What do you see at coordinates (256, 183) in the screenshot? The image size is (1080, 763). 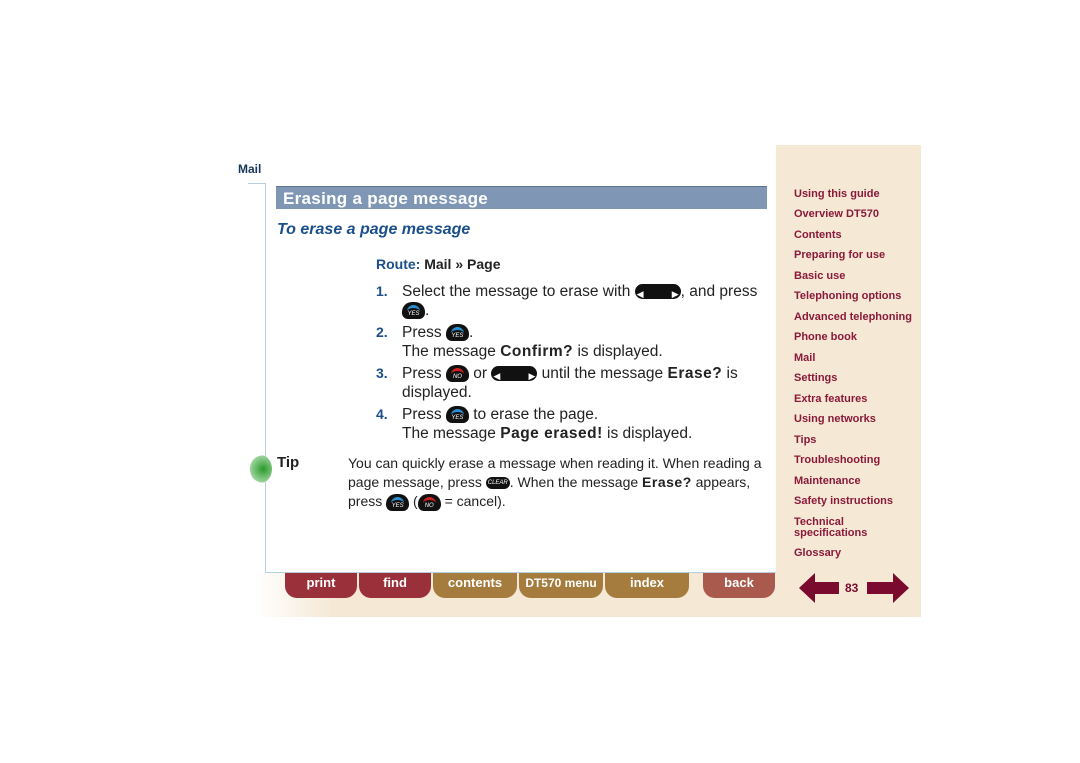 I see `divider` at bounding box center [256, 183].